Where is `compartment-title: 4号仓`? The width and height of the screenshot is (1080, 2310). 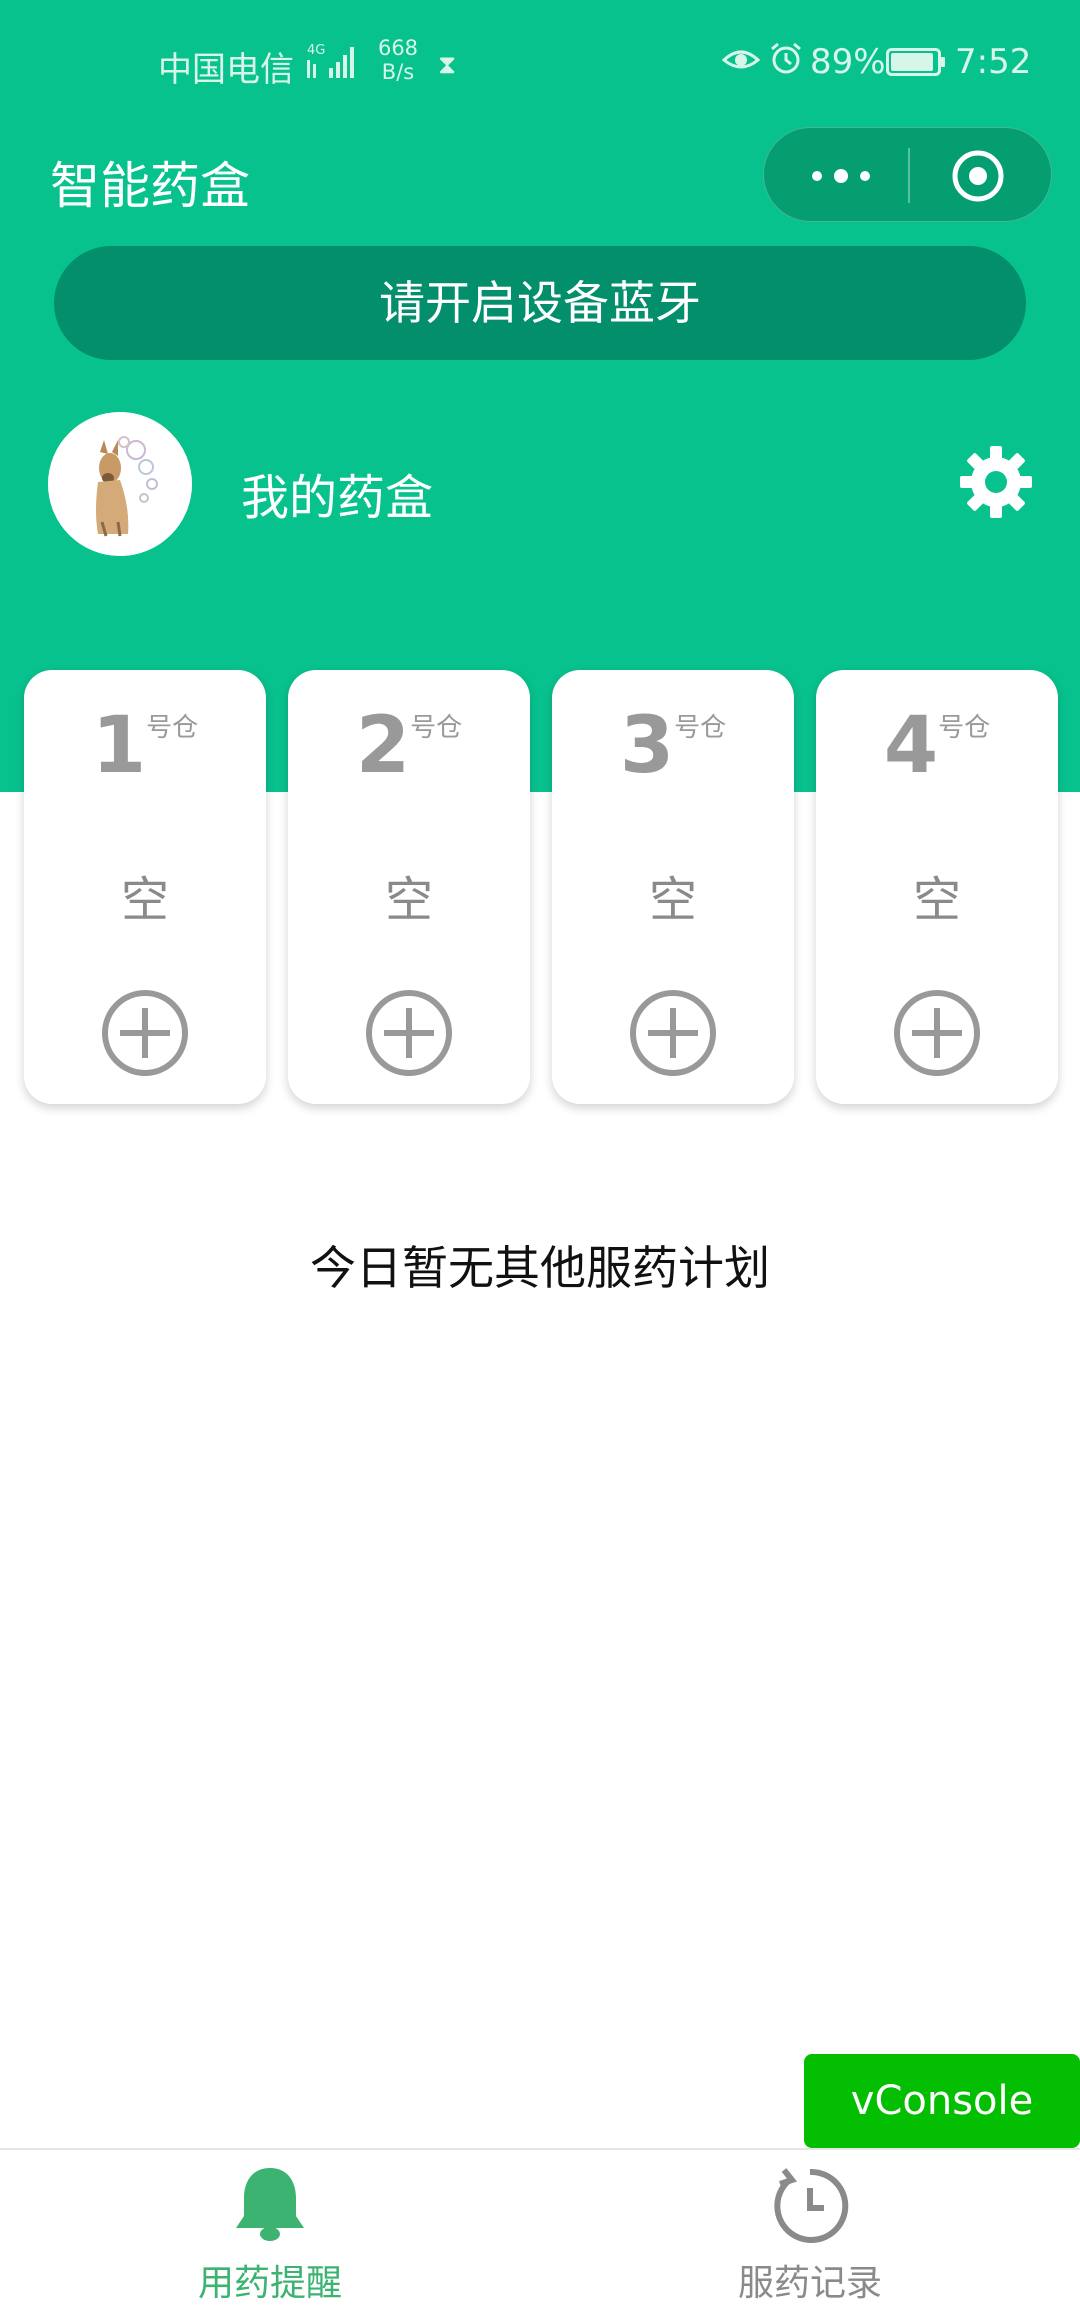
compartment-title: 4号仓 is located at coordinates (937, 746).